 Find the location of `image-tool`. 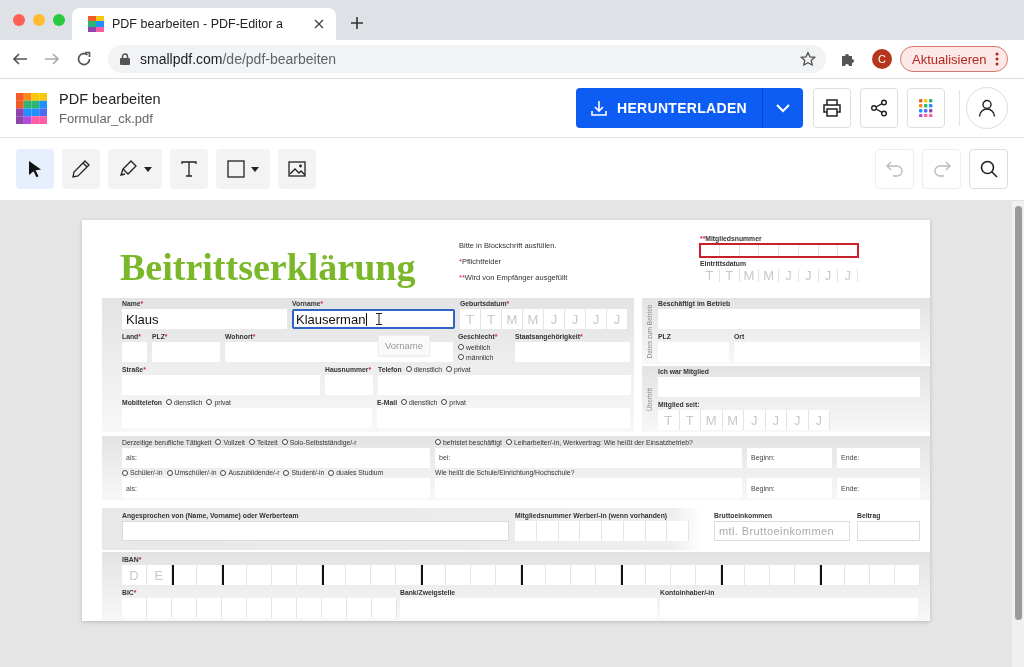

image-tool is located at coordinates (297, 169).